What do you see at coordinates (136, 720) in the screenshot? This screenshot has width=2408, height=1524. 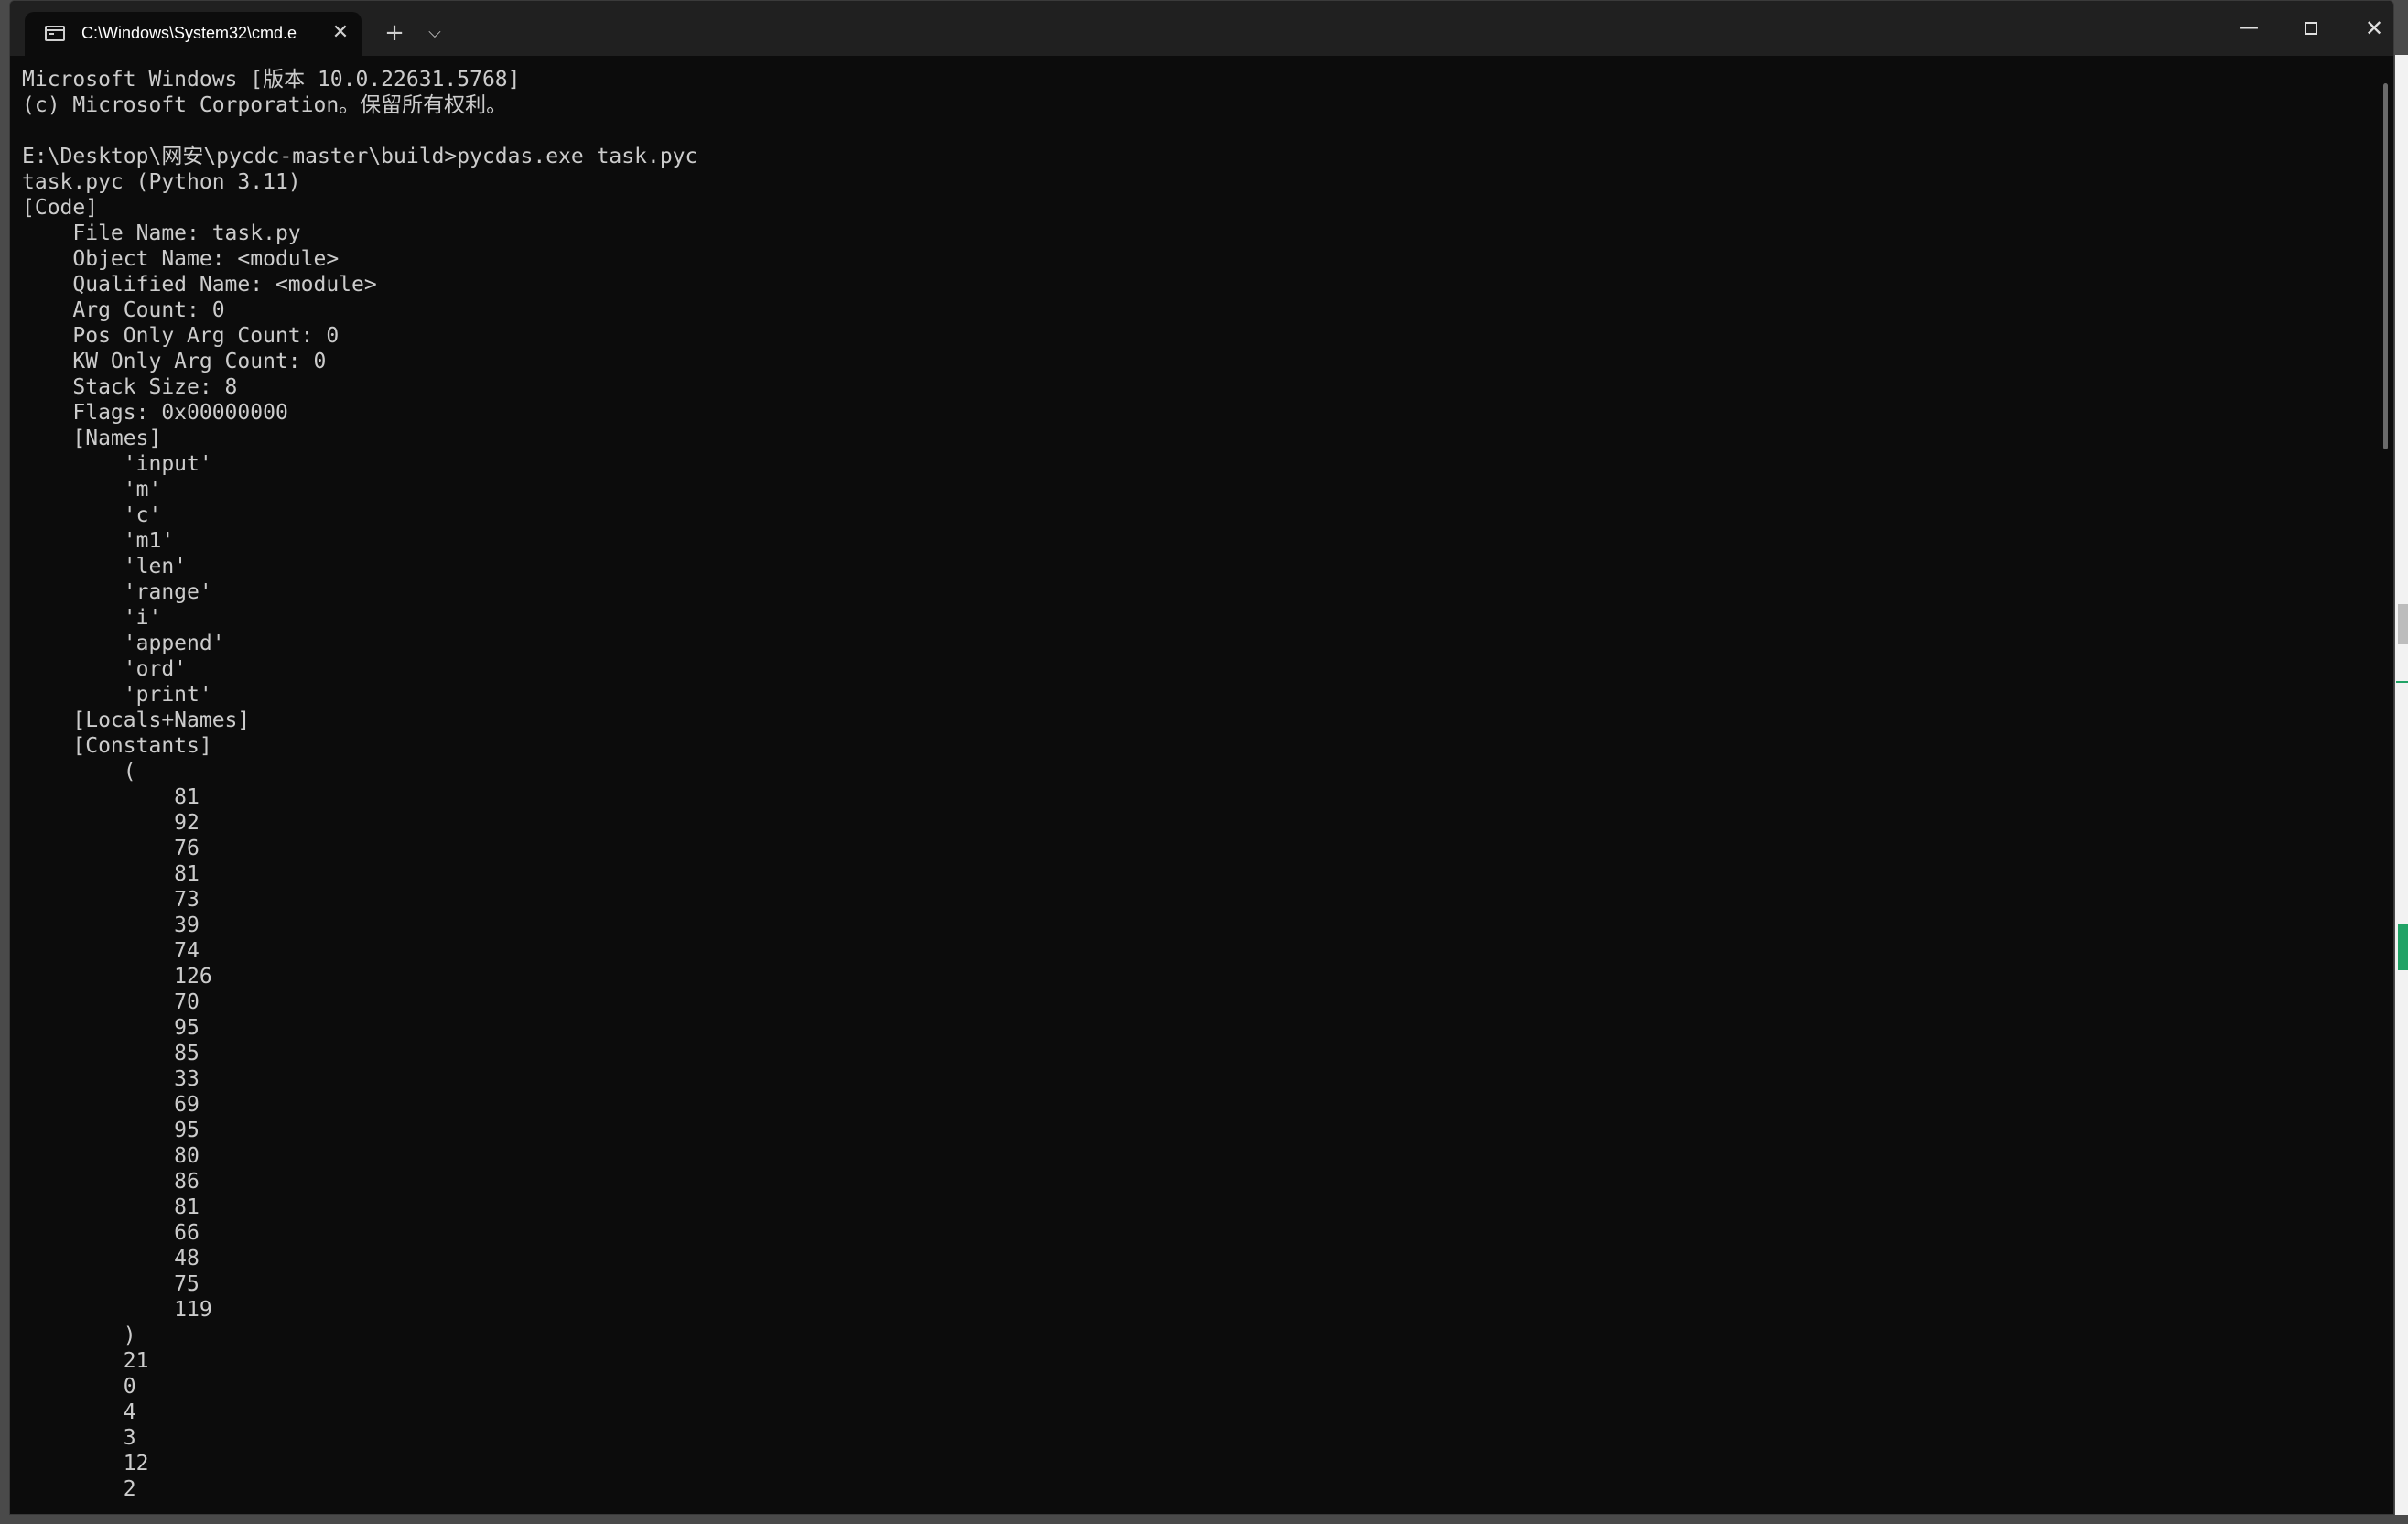 I see `console-line: [Locals+Names]` at bounding box center [136, 720].